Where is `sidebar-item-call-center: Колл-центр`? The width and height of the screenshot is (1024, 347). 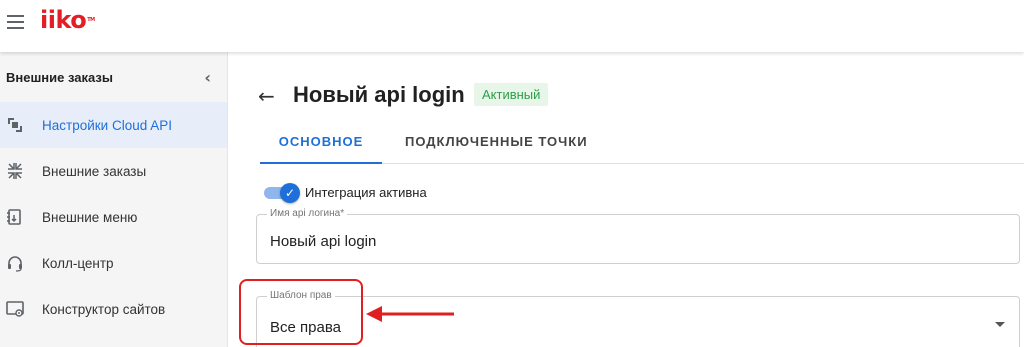 sidebar-item-call-center: Колл-центр is located at coordinates (113, 263).